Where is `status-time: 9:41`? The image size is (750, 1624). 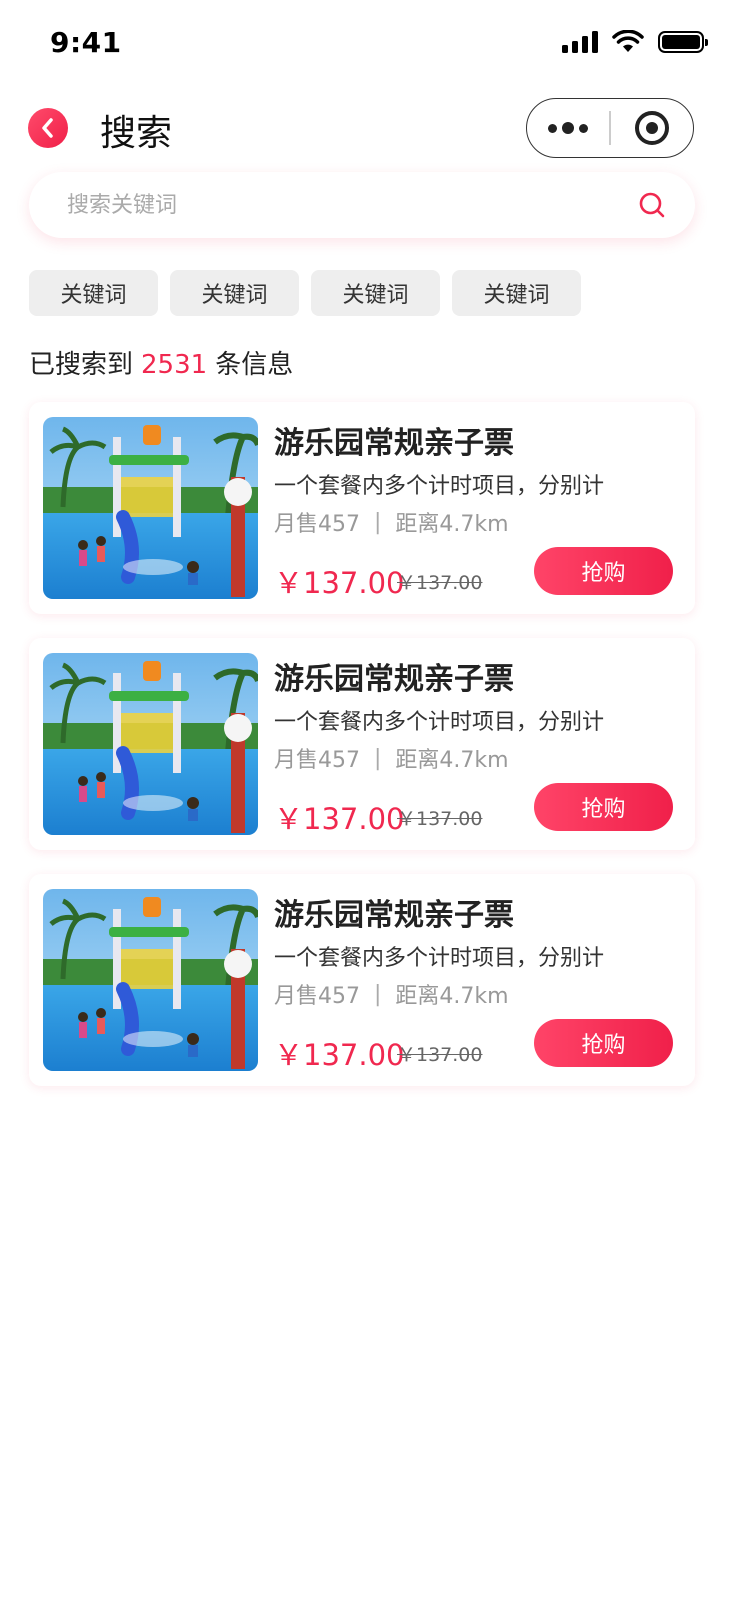
status-time: 9:41 is located at coordinates (86, 42).